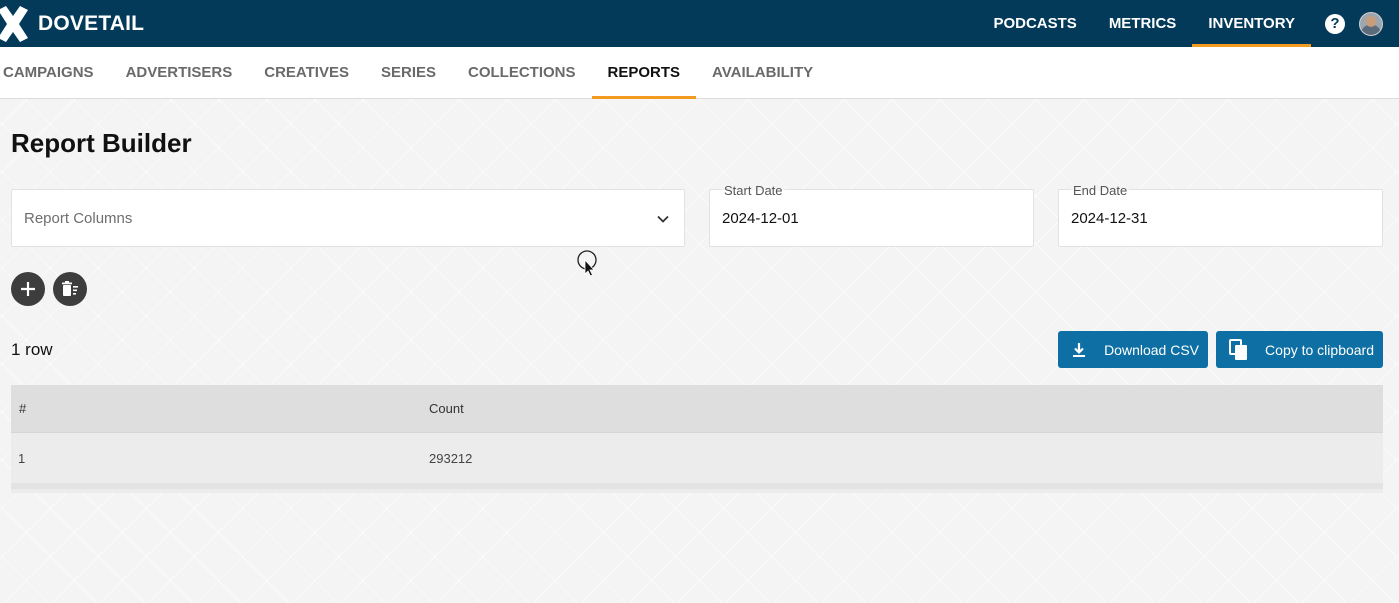 Image resolution: width=1399 pixels, height=603 pixels. What do you see at coordinates (348, 218) in the screenshot?
I see `report-columns-select: Report Columns` at bounding box center [348, 218].